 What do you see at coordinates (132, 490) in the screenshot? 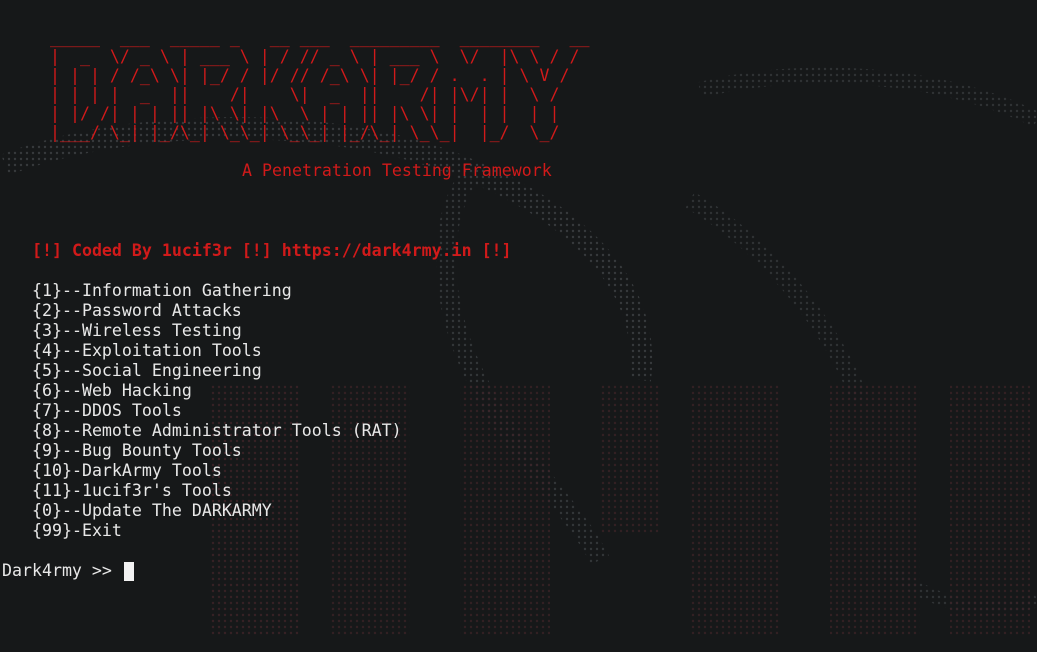
I see `menu-item-1ucif3r-tools: {11}-1ucif3r's Tools` at bounding box center [132, 490].